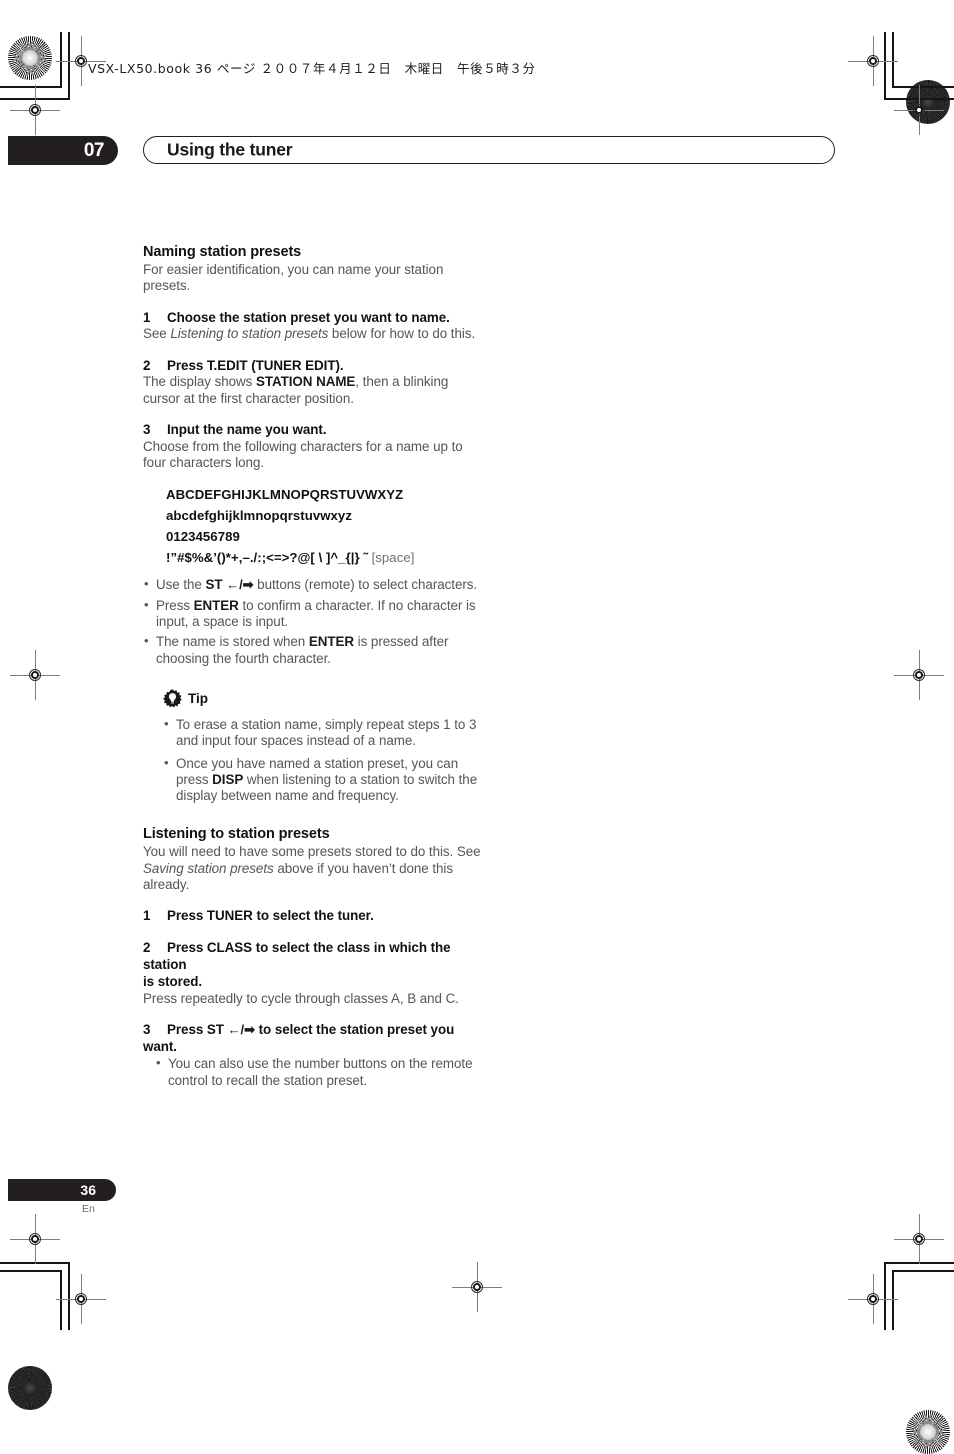 This screenshot has height=1454, width=954. Describe the element at coordinates (208, 868) in the screenshot. I see `section-intro-listening-italic: Saving station presets` at that location.